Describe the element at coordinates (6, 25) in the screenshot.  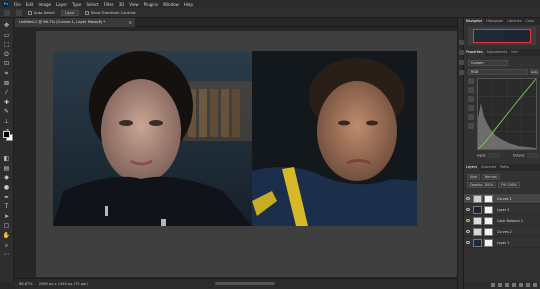
I see `move-tool-icon: ✥` at that location.